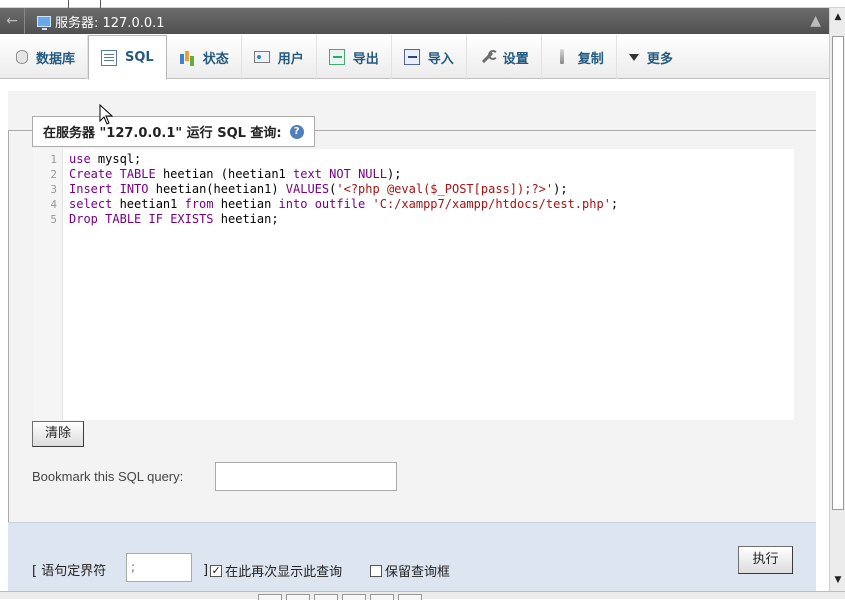  Describe the element at coordinates (336, 57) in the screenshot. I see `export-icon` at that location.